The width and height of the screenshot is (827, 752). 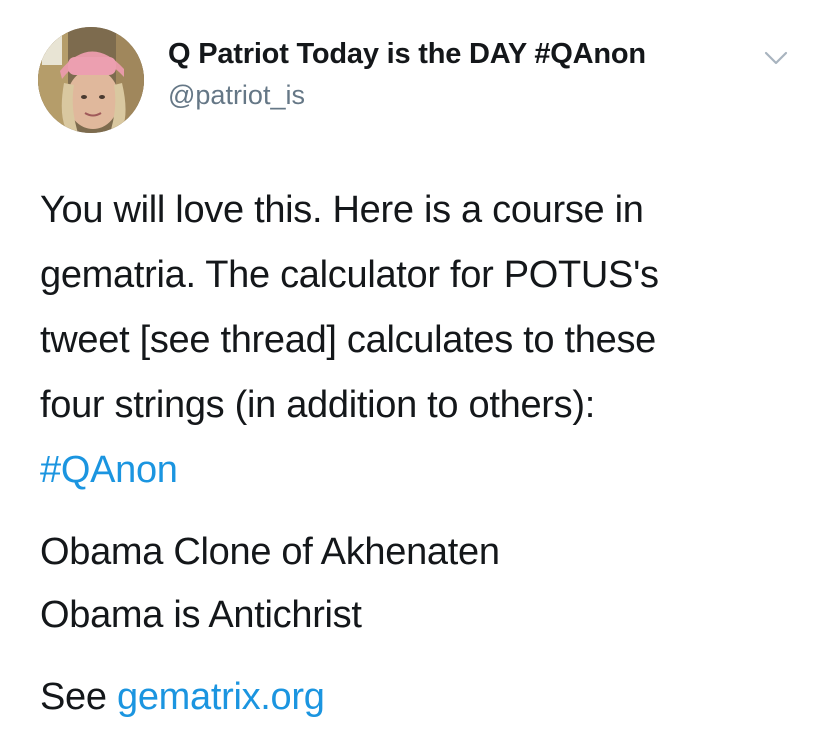 I want to click on tweet-body-line: tweet [see thread] calculates to these, so click(x=348, y=340).